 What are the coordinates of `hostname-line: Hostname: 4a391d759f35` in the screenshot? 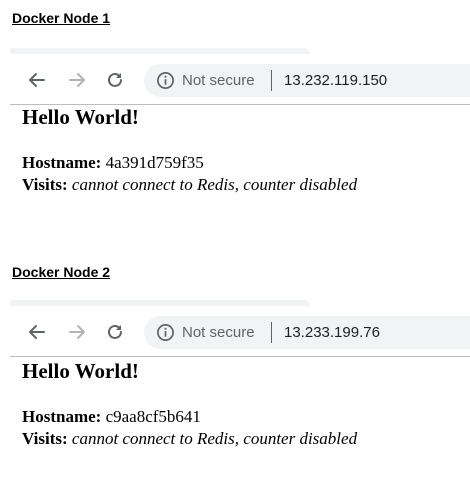 It's located at (189, 163).